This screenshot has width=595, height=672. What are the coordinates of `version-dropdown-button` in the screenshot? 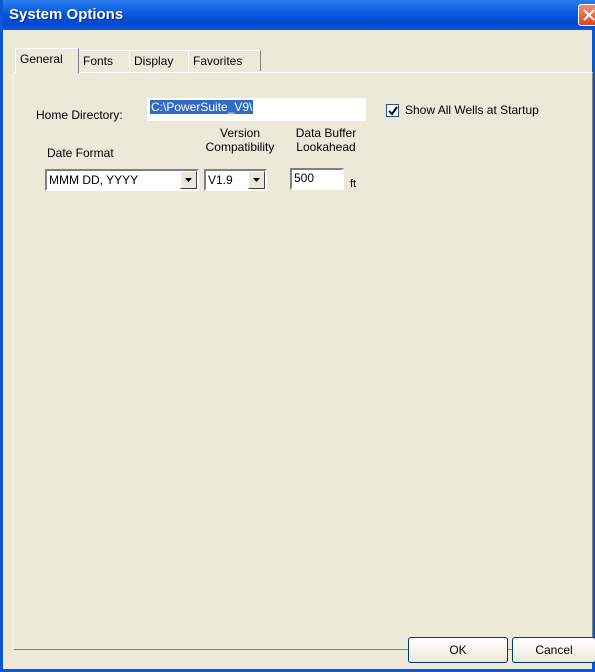 It's located at (256, 180).